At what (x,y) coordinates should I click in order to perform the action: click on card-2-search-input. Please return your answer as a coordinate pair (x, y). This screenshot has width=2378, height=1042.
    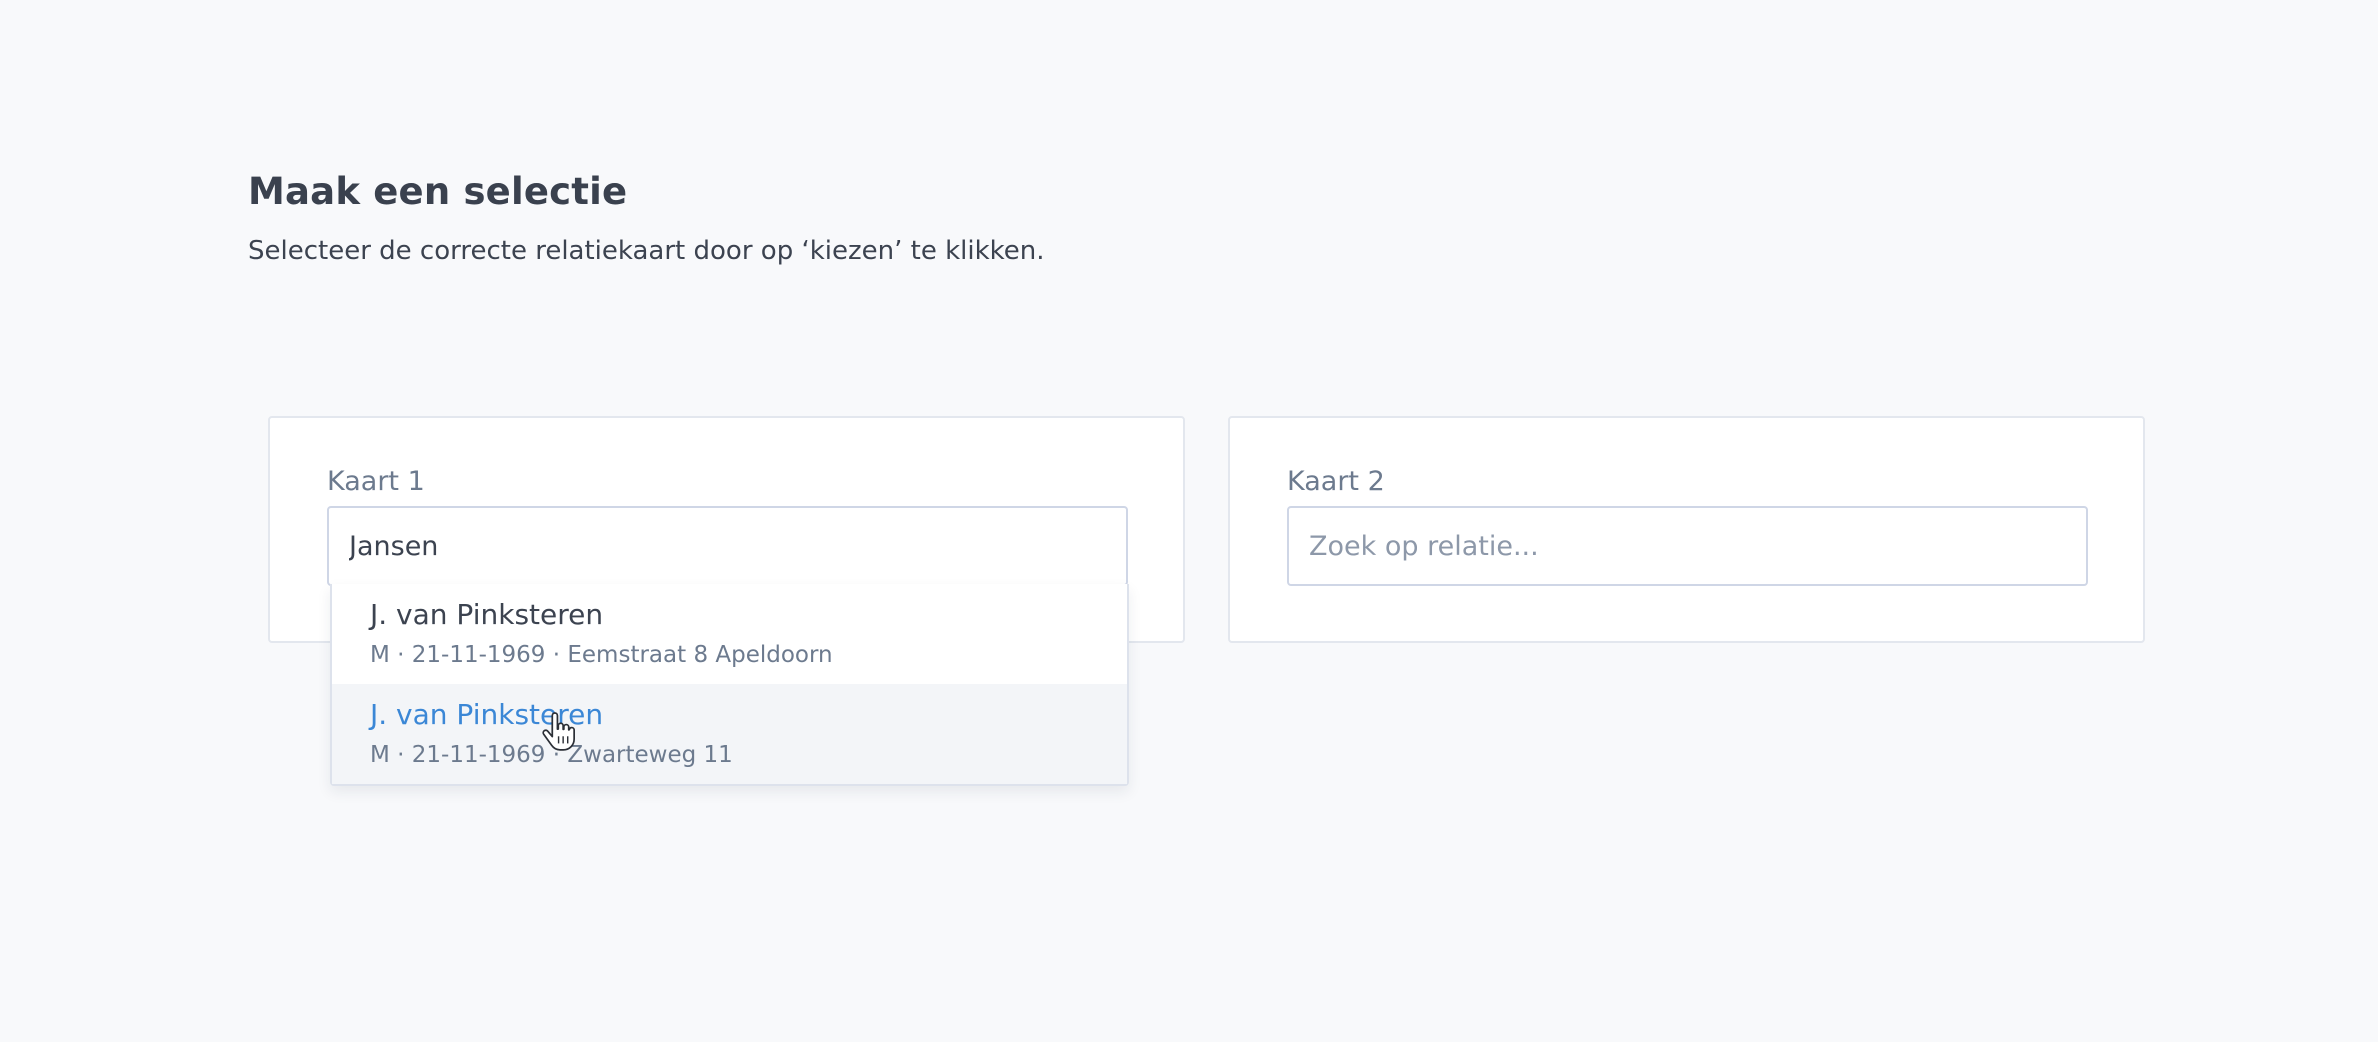
    Looking at the image, I should click on (1687, 546).